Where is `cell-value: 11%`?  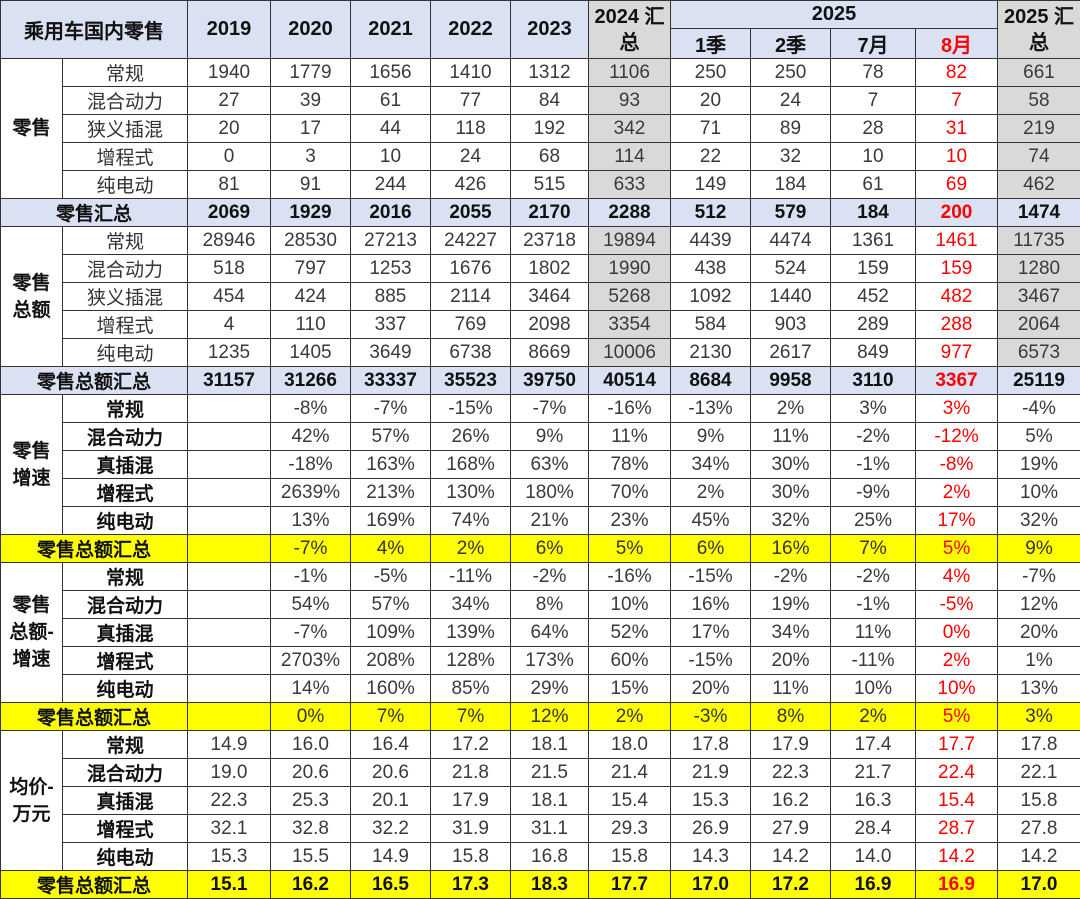 cell-value: 11% is located at coordinates (630, 437).